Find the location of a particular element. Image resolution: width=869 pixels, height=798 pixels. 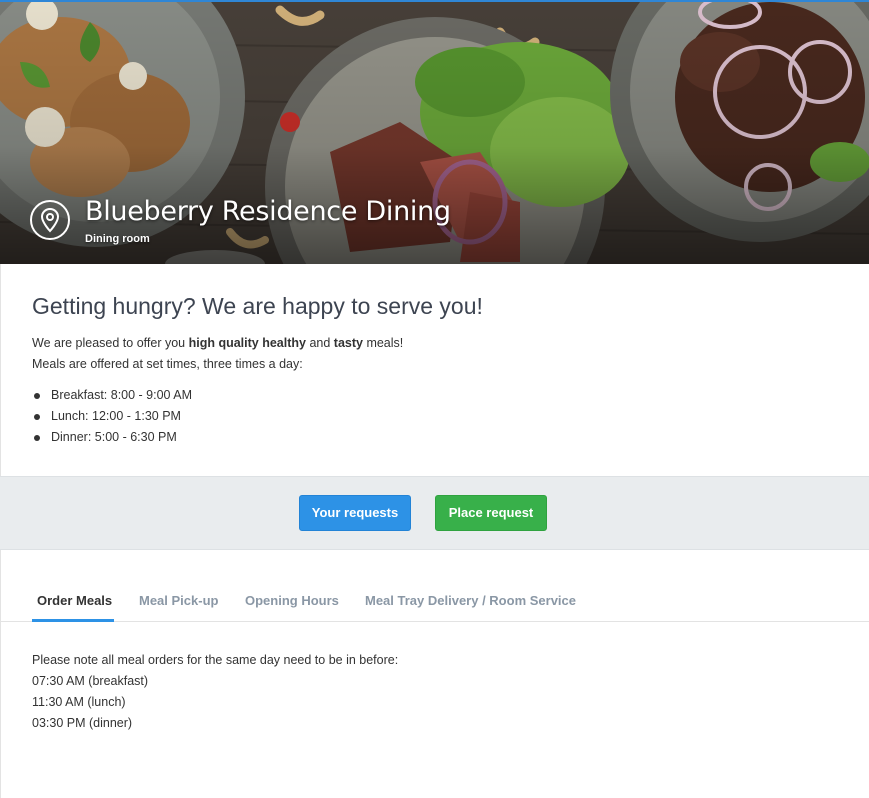

intro-emphasis: tasty is located at coordinates (348, 343).